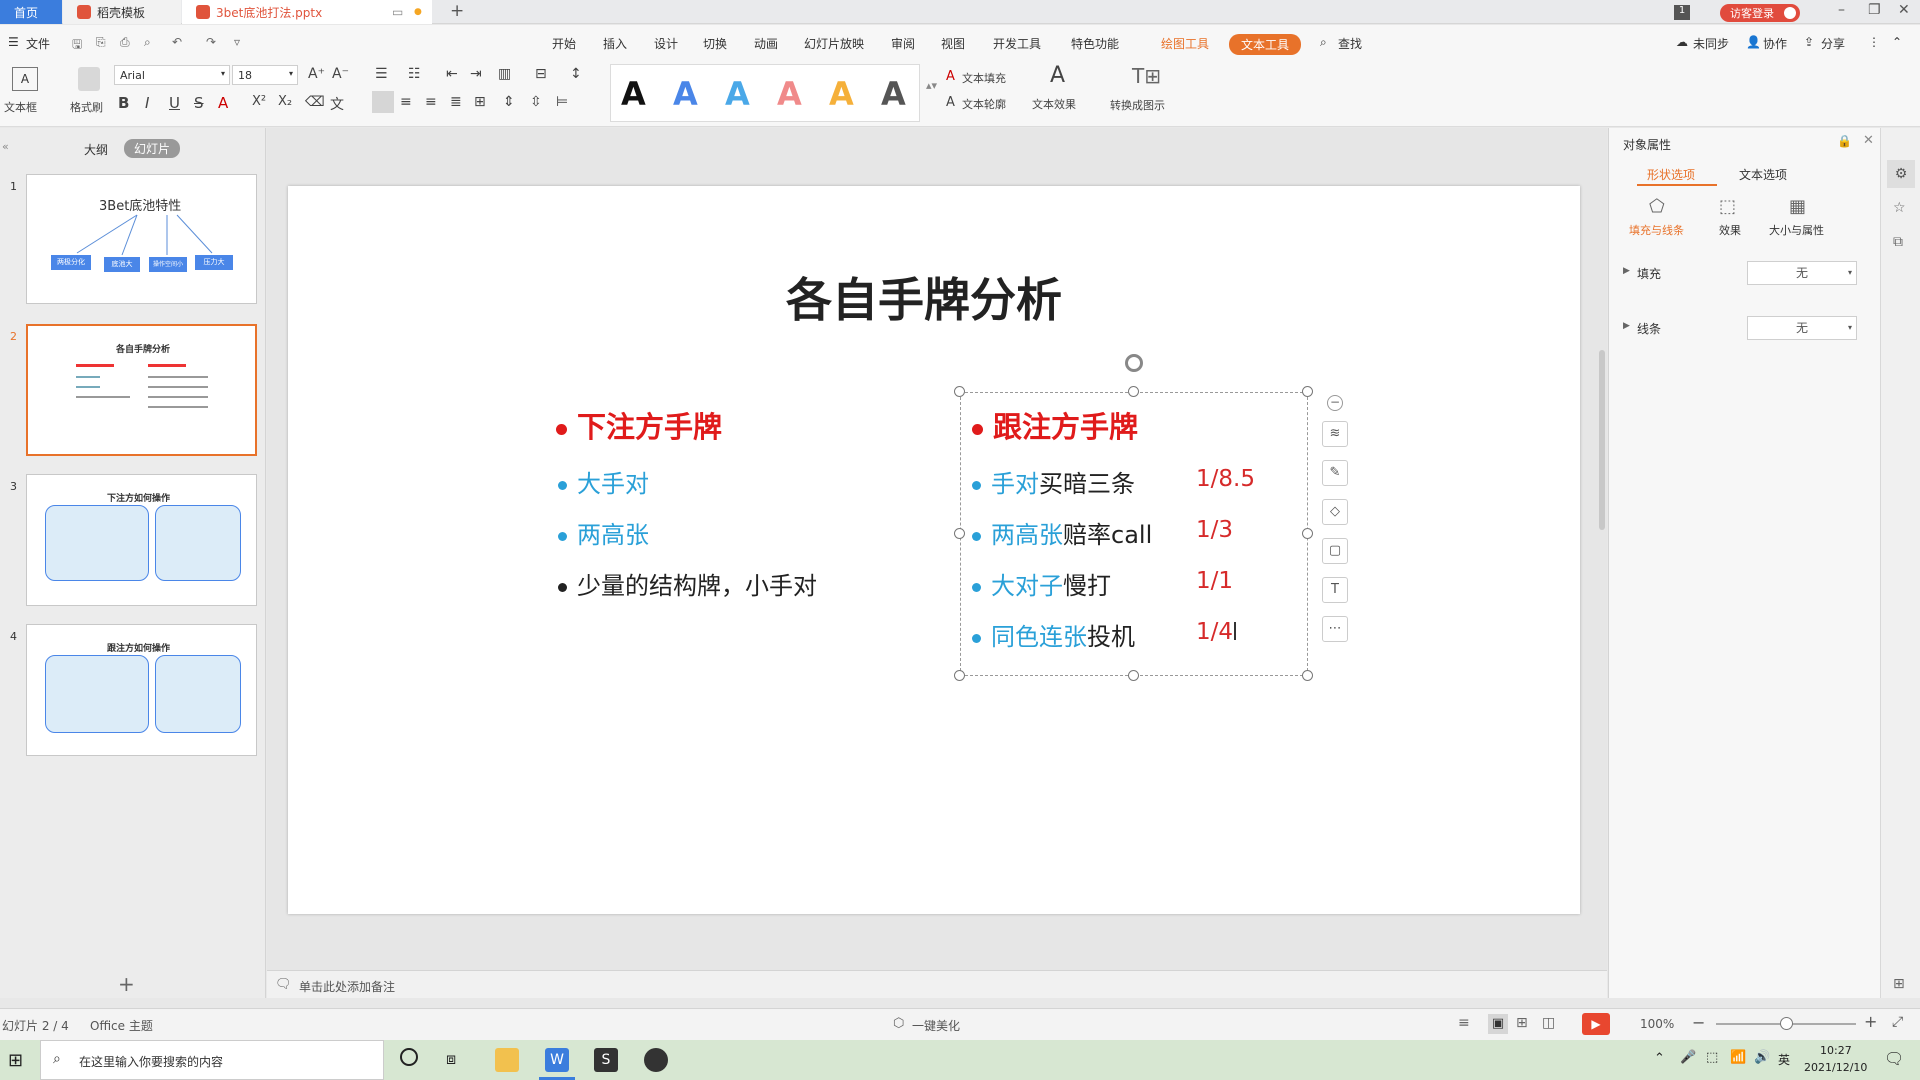 This screenshot has height=1080, width=1920. What do you see at coordinates (557, 1060) in the screenshot?
I see `wps-icon: W` at bounding box center [557, 1060].